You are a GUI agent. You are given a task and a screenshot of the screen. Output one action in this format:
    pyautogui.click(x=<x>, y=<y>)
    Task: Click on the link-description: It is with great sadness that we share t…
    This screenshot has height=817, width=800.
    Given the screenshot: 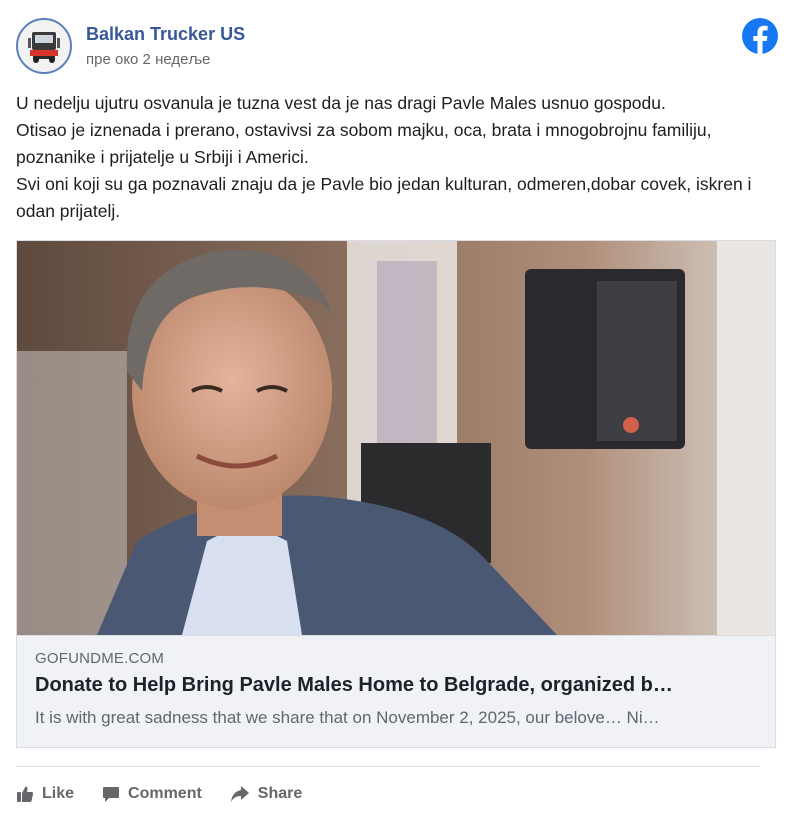 What is the action you would take?
    pyautogui.click(x=347, y=717)
    